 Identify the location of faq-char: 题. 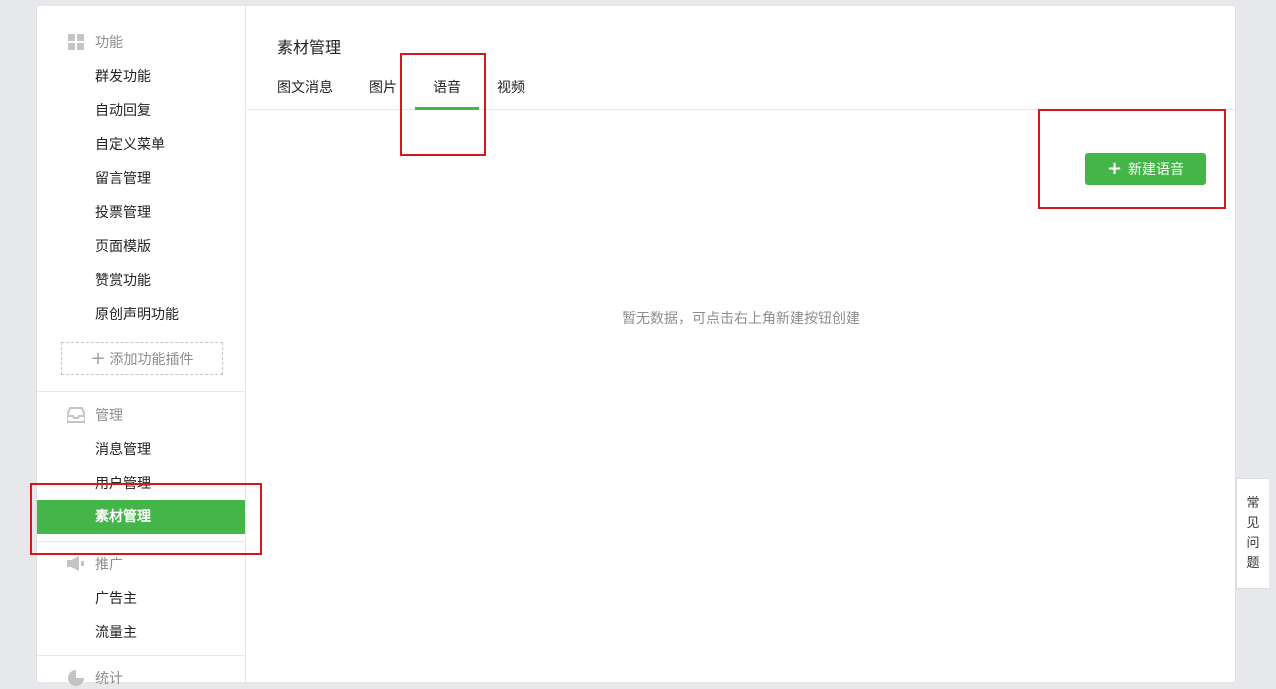
(1253, 563).